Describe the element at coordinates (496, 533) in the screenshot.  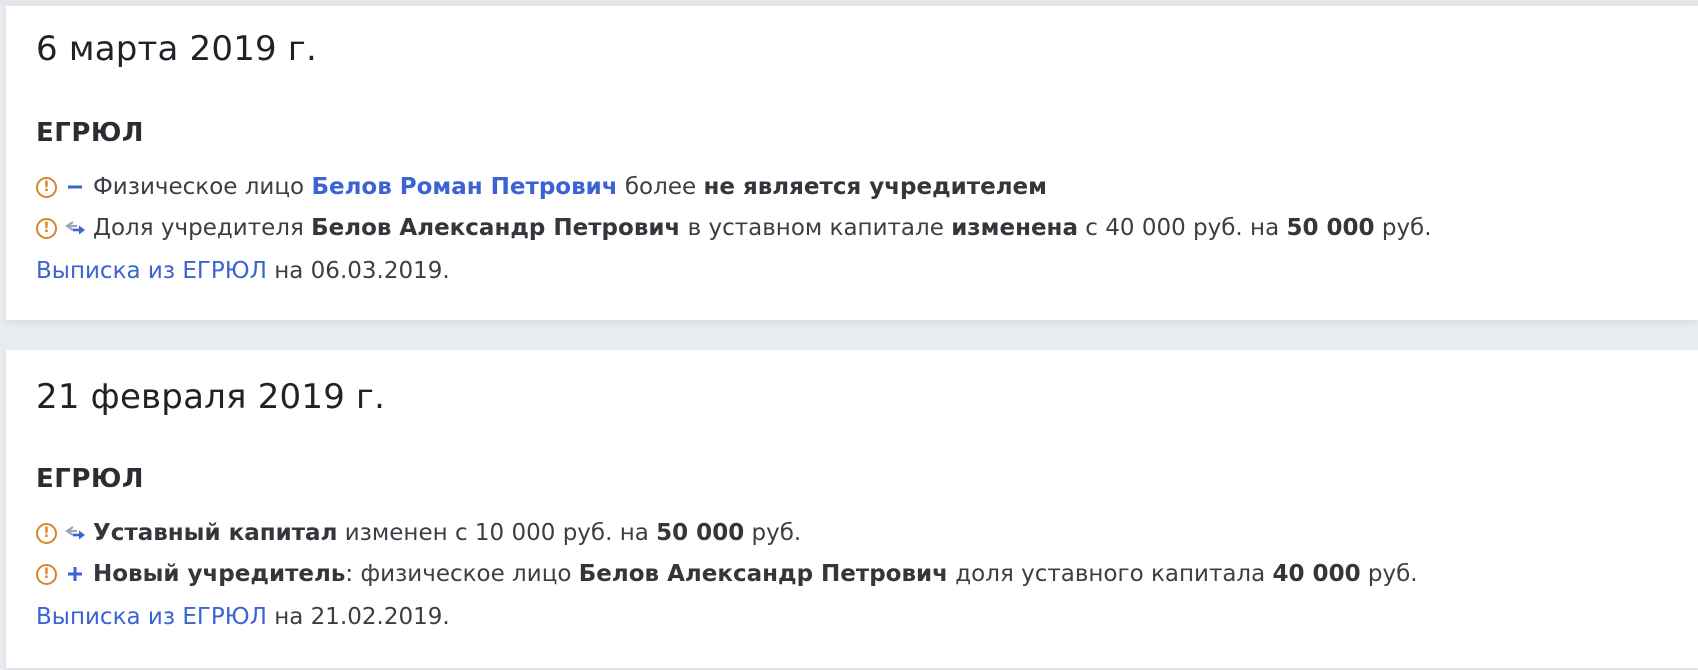
I see `row-text: изменен с 10 000 руб. на` at that location.